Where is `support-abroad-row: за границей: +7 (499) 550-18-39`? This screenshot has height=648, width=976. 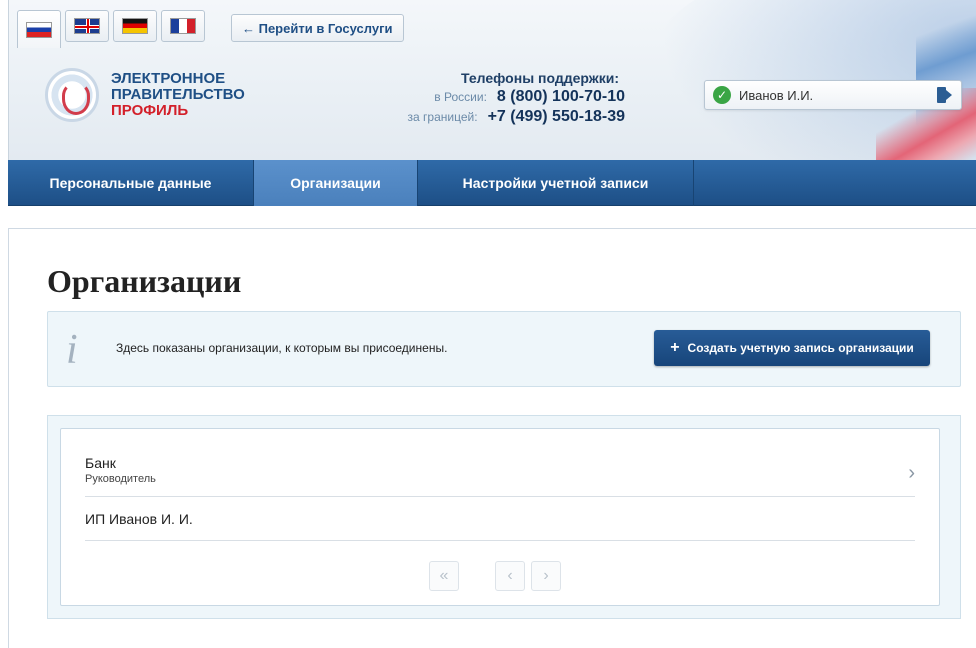
support-abroad-row: за границей: +7 (499) 550-18-39 is located at coordinates (512, 117).